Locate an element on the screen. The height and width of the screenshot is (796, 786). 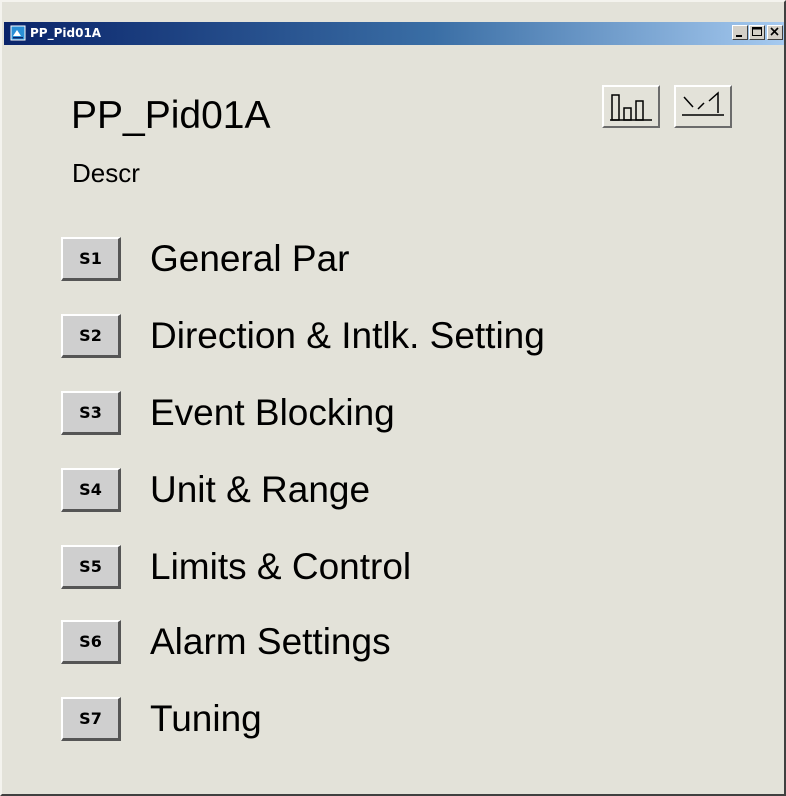
menu-item-direction-intlk: S2 Direction & Intlk. Setting is located at coordinates (361, 337).